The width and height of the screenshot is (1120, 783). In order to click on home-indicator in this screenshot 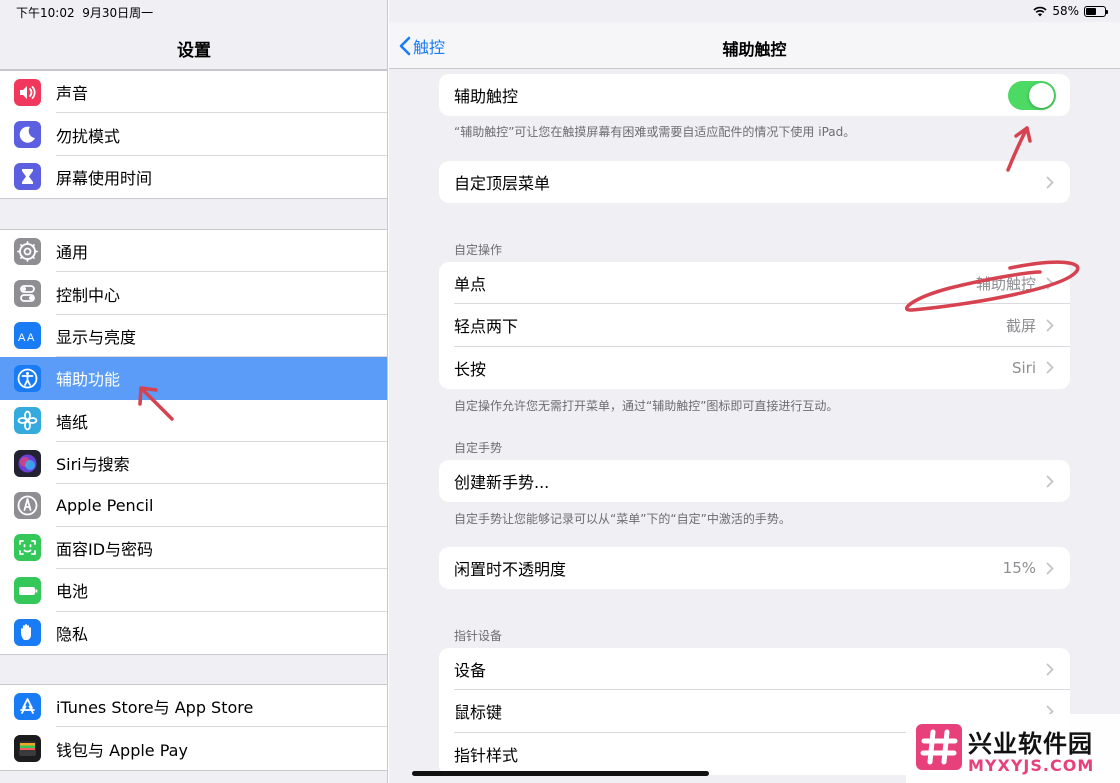, I will do `click(560, 773)`.